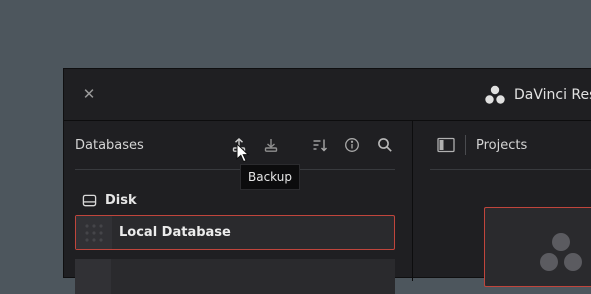  What do you see at coordinates (537, 247) in the screenshot?
I see `project-card` at bounding box center [537, 247].